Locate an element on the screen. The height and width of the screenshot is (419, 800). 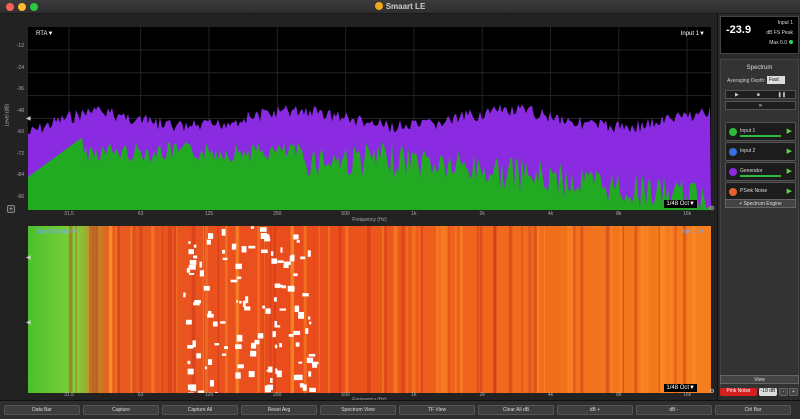
rta-settings-icon: ⚙ is located at coordinates (712, 209).